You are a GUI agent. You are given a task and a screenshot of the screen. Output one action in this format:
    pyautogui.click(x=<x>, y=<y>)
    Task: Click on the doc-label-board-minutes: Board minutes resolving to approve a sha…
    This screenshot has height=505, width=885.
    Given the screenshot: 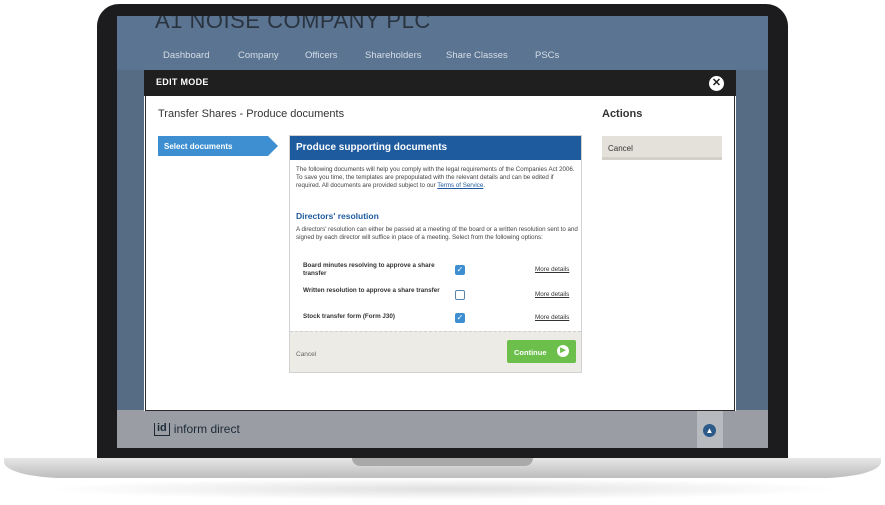 What is the action you would take?
    pyautogui.click(x=369, y=269)
    